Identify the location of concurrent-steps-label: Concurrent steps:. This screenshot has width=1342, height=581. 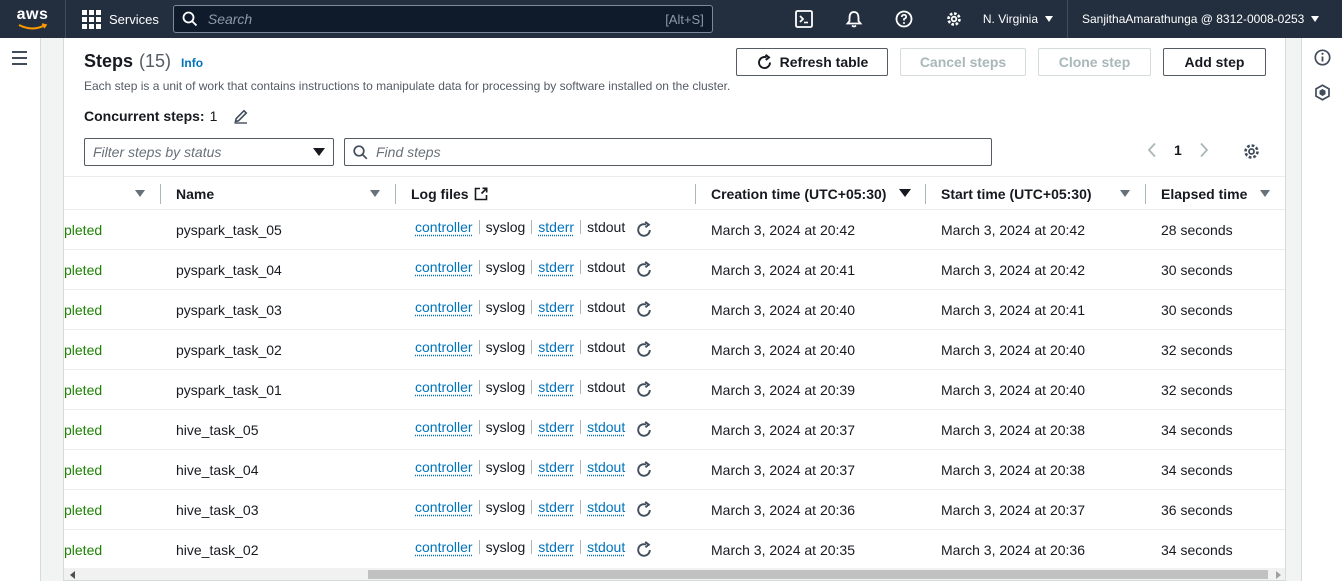
(144, 116).